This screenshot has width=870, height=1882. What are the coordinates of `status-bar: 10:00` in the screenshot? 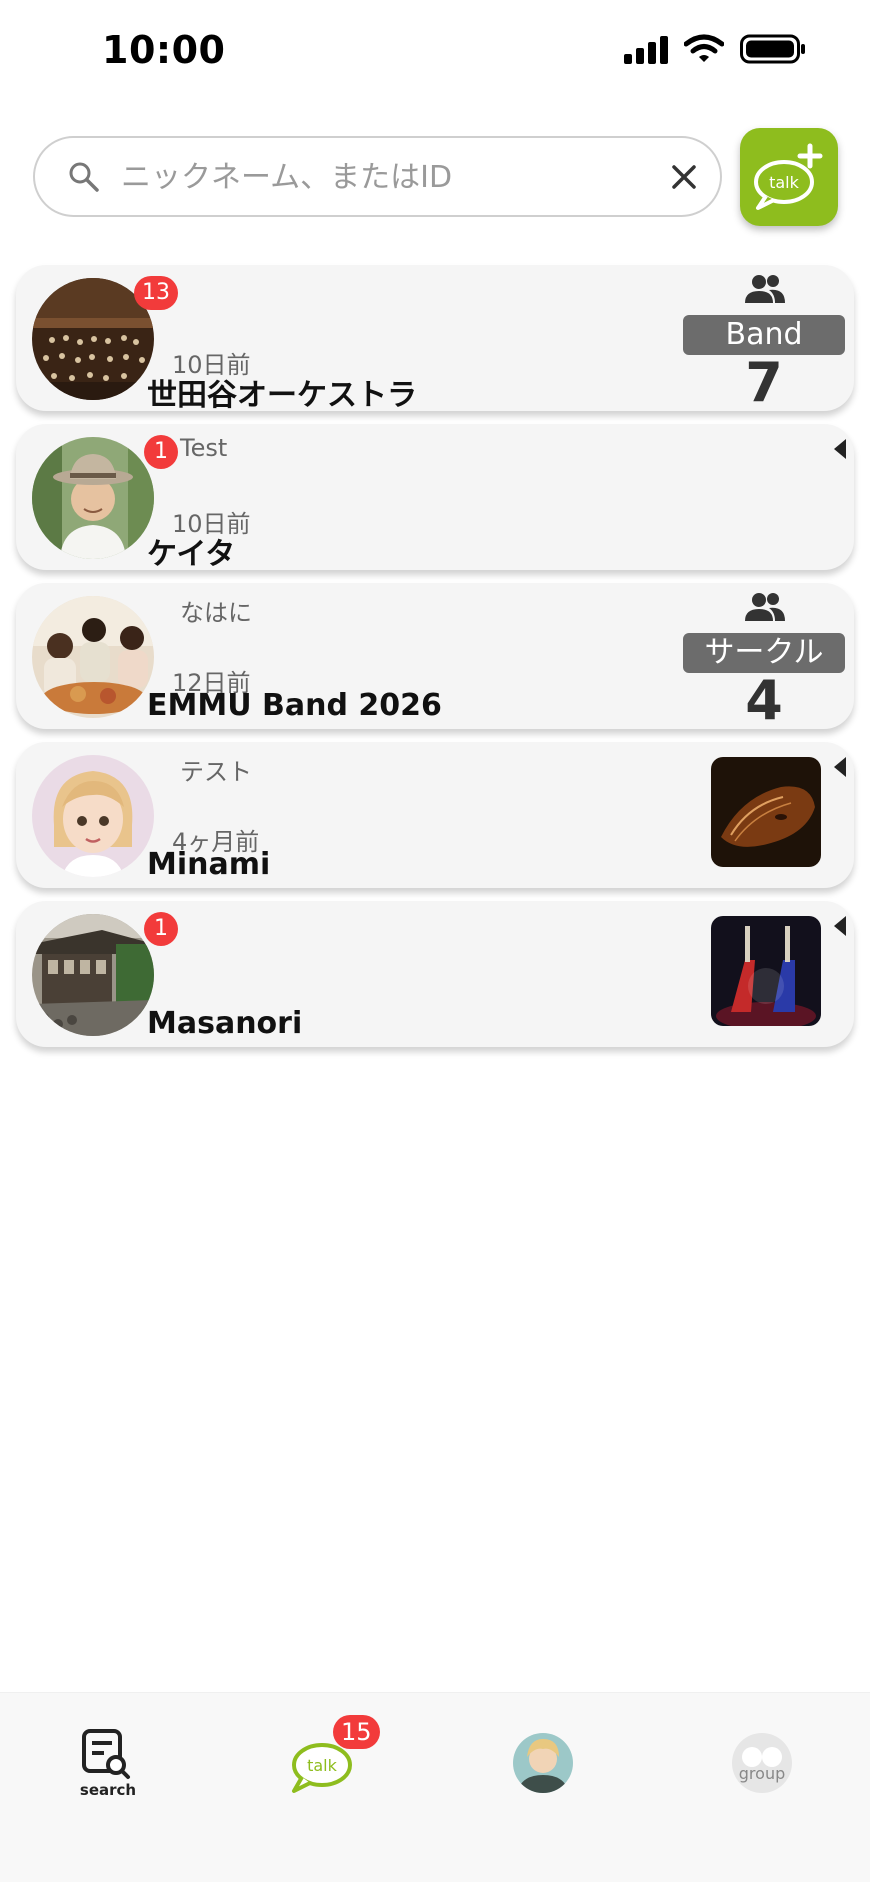 It's located at (435, 50).